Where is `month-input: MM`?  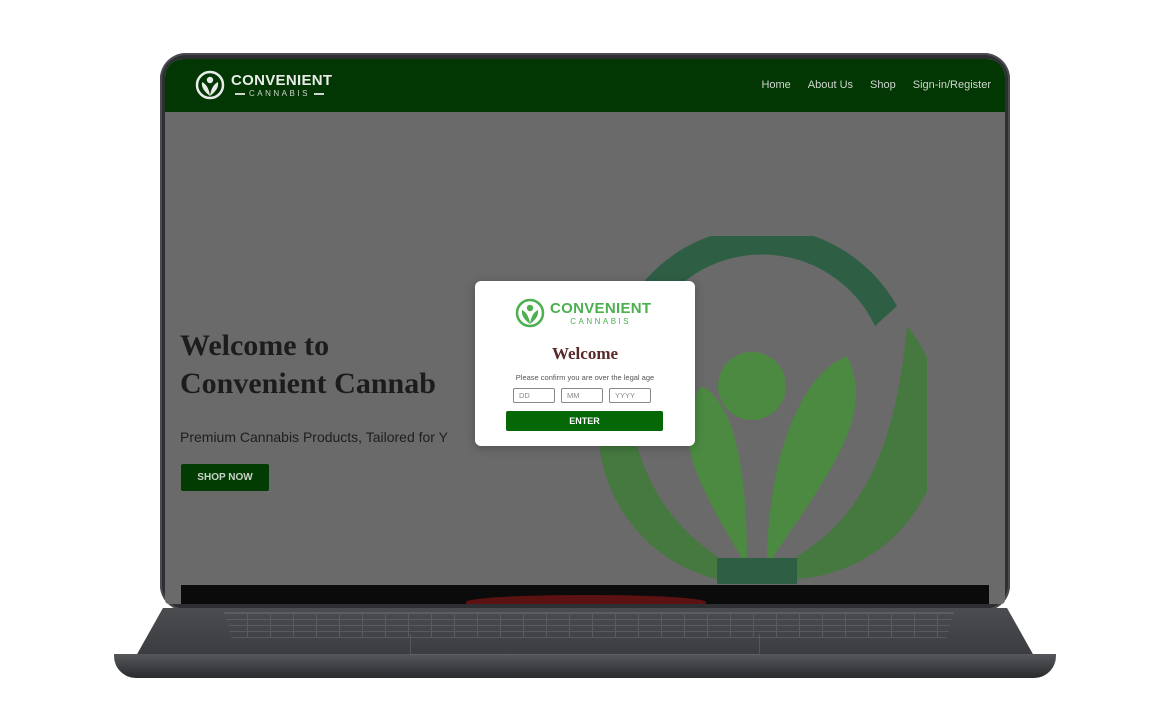
month-input: MM is located at coordinates (582, 395).